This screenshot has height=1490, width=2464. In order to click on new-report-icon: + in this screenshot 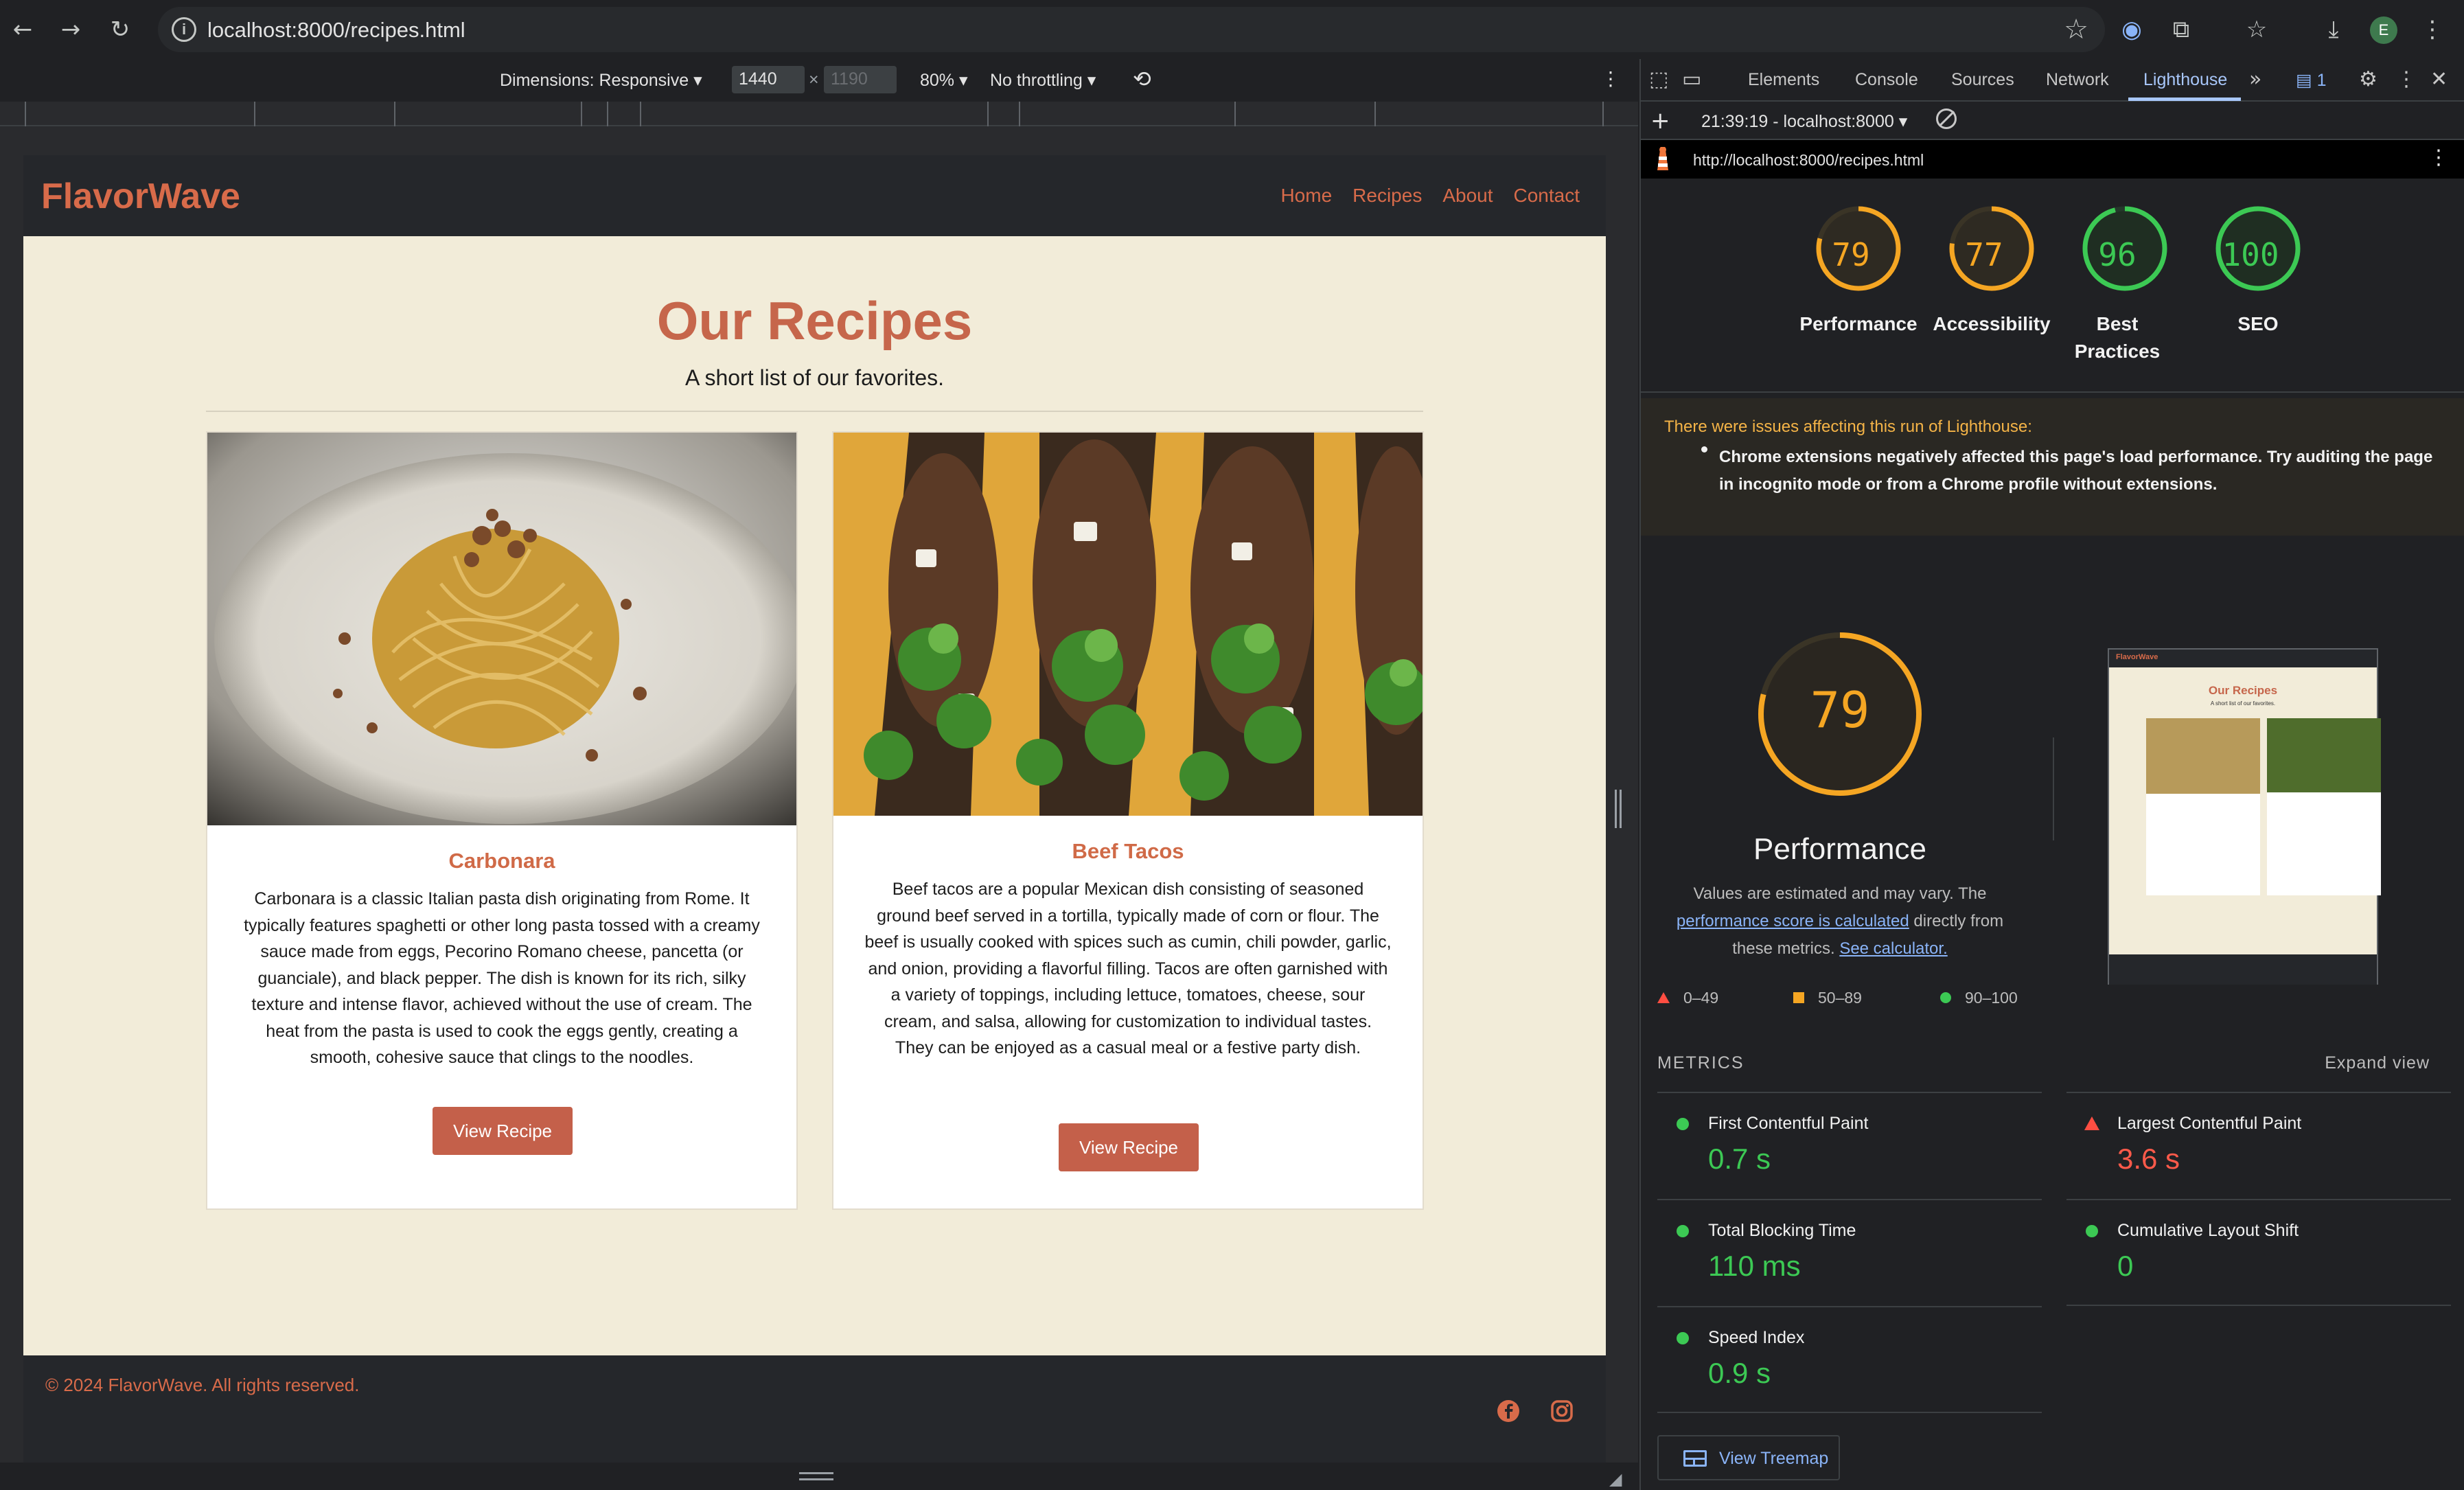, I will do `click(1660, 121)`.